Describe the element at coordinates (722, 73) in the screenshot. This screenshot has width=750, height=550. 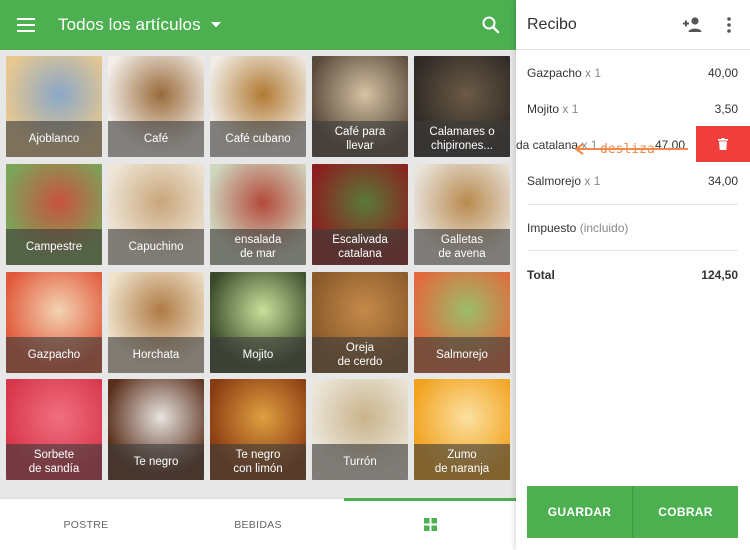
I see `item-price: 40,00` at that location.